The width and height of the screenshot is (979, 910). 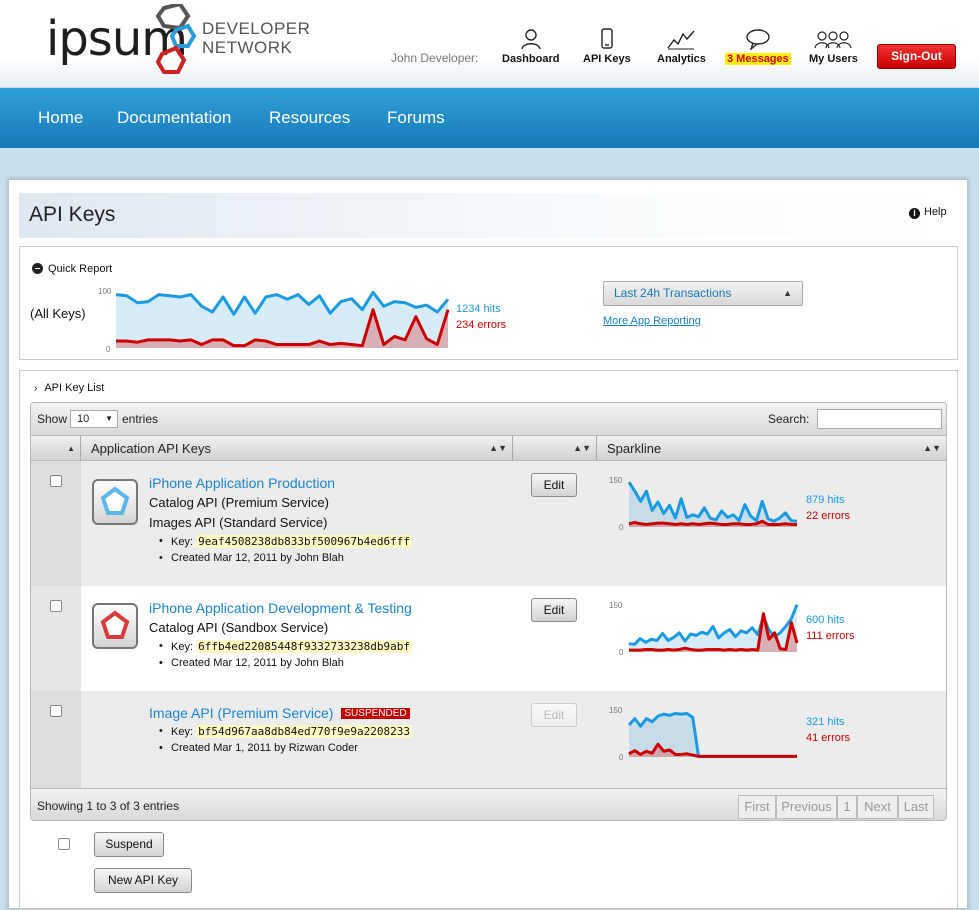 I want to click on nav-messages: 3 Messages, so click(x=758, y=46).